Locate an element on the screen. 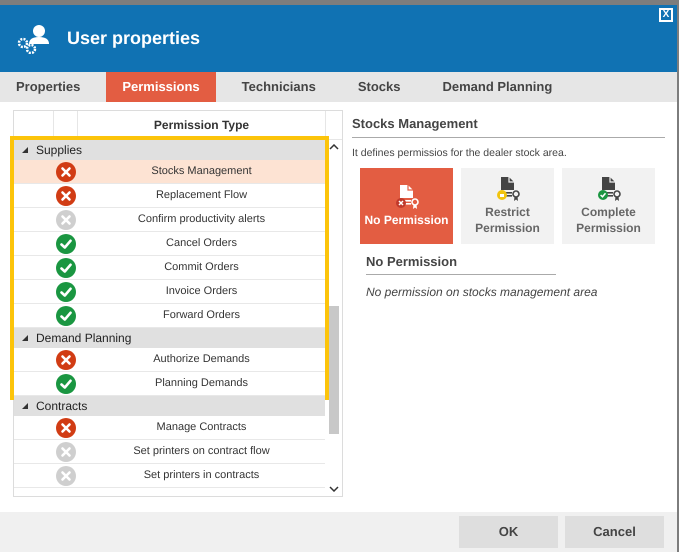  permission-name: Cancel Orders is located at coordinates (201, 244).